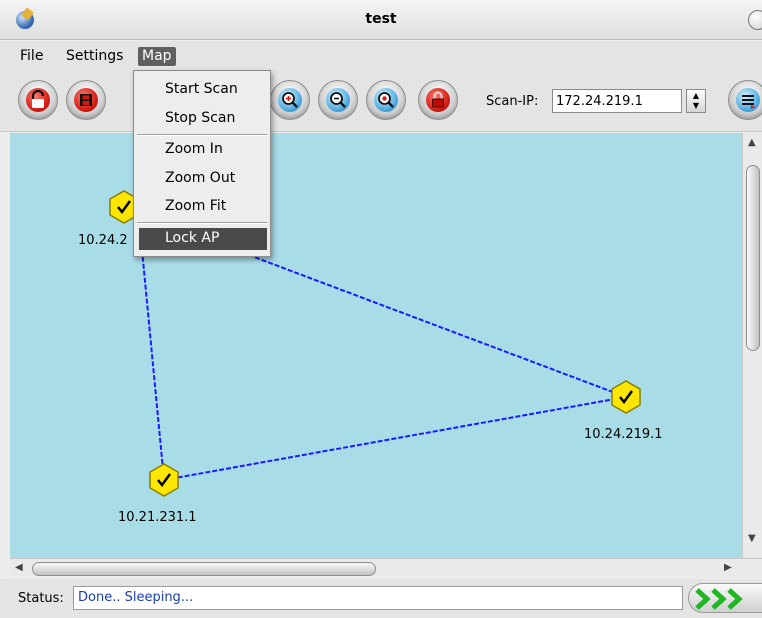 The image size is (762, 618). Describe the element at coordinates (728, 567) in the screenshot. I see `scroll-right-icon: ▶` at that location.